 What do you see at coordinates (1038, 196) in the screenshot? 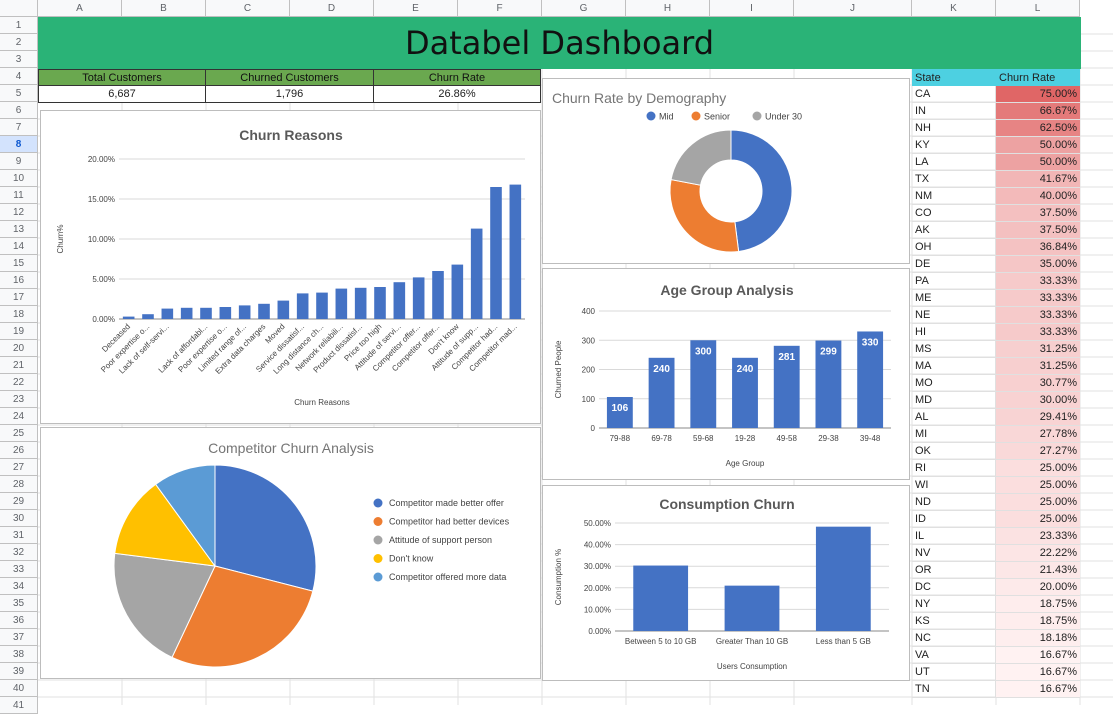
I see `churn-rate-cell: 40.00%` at bounding box center [1038, 196].